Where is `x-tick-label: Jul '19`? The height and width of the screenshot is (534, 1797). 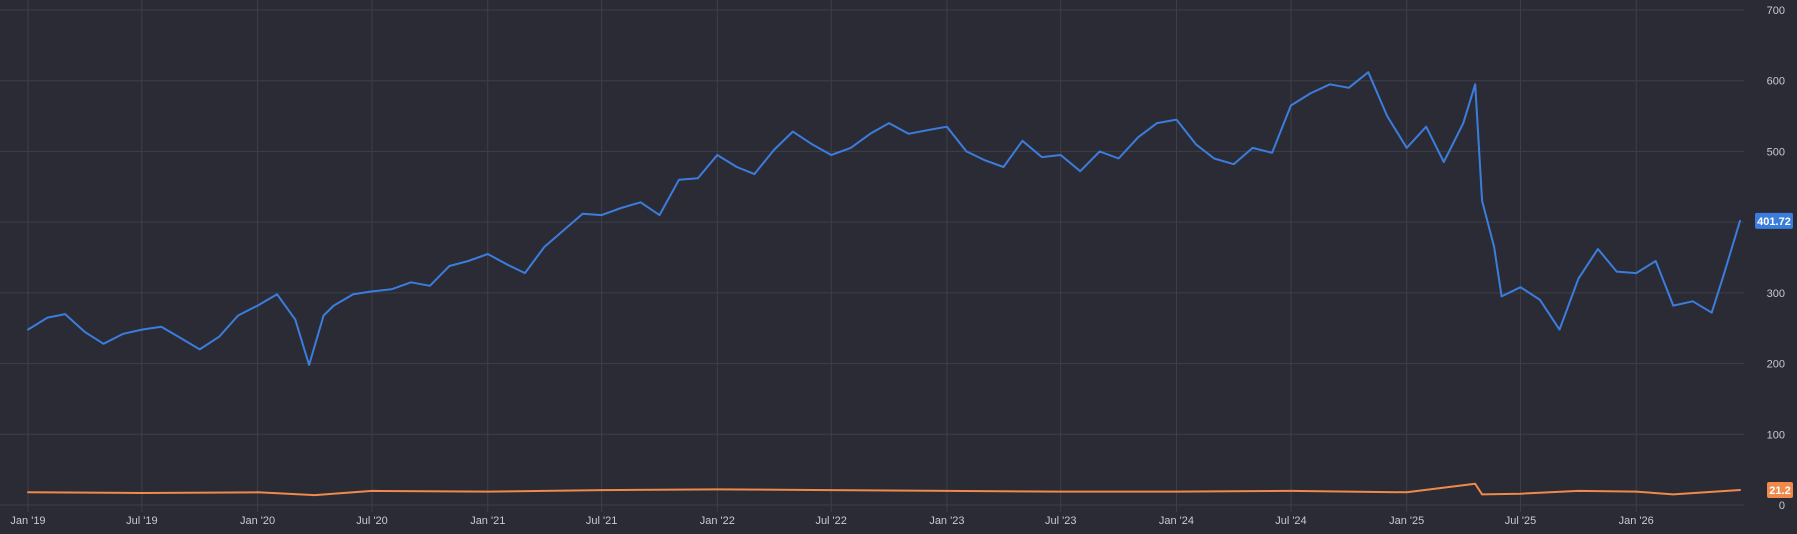
x-tick-label: Jul '19 is located at coordinates (141, 521).